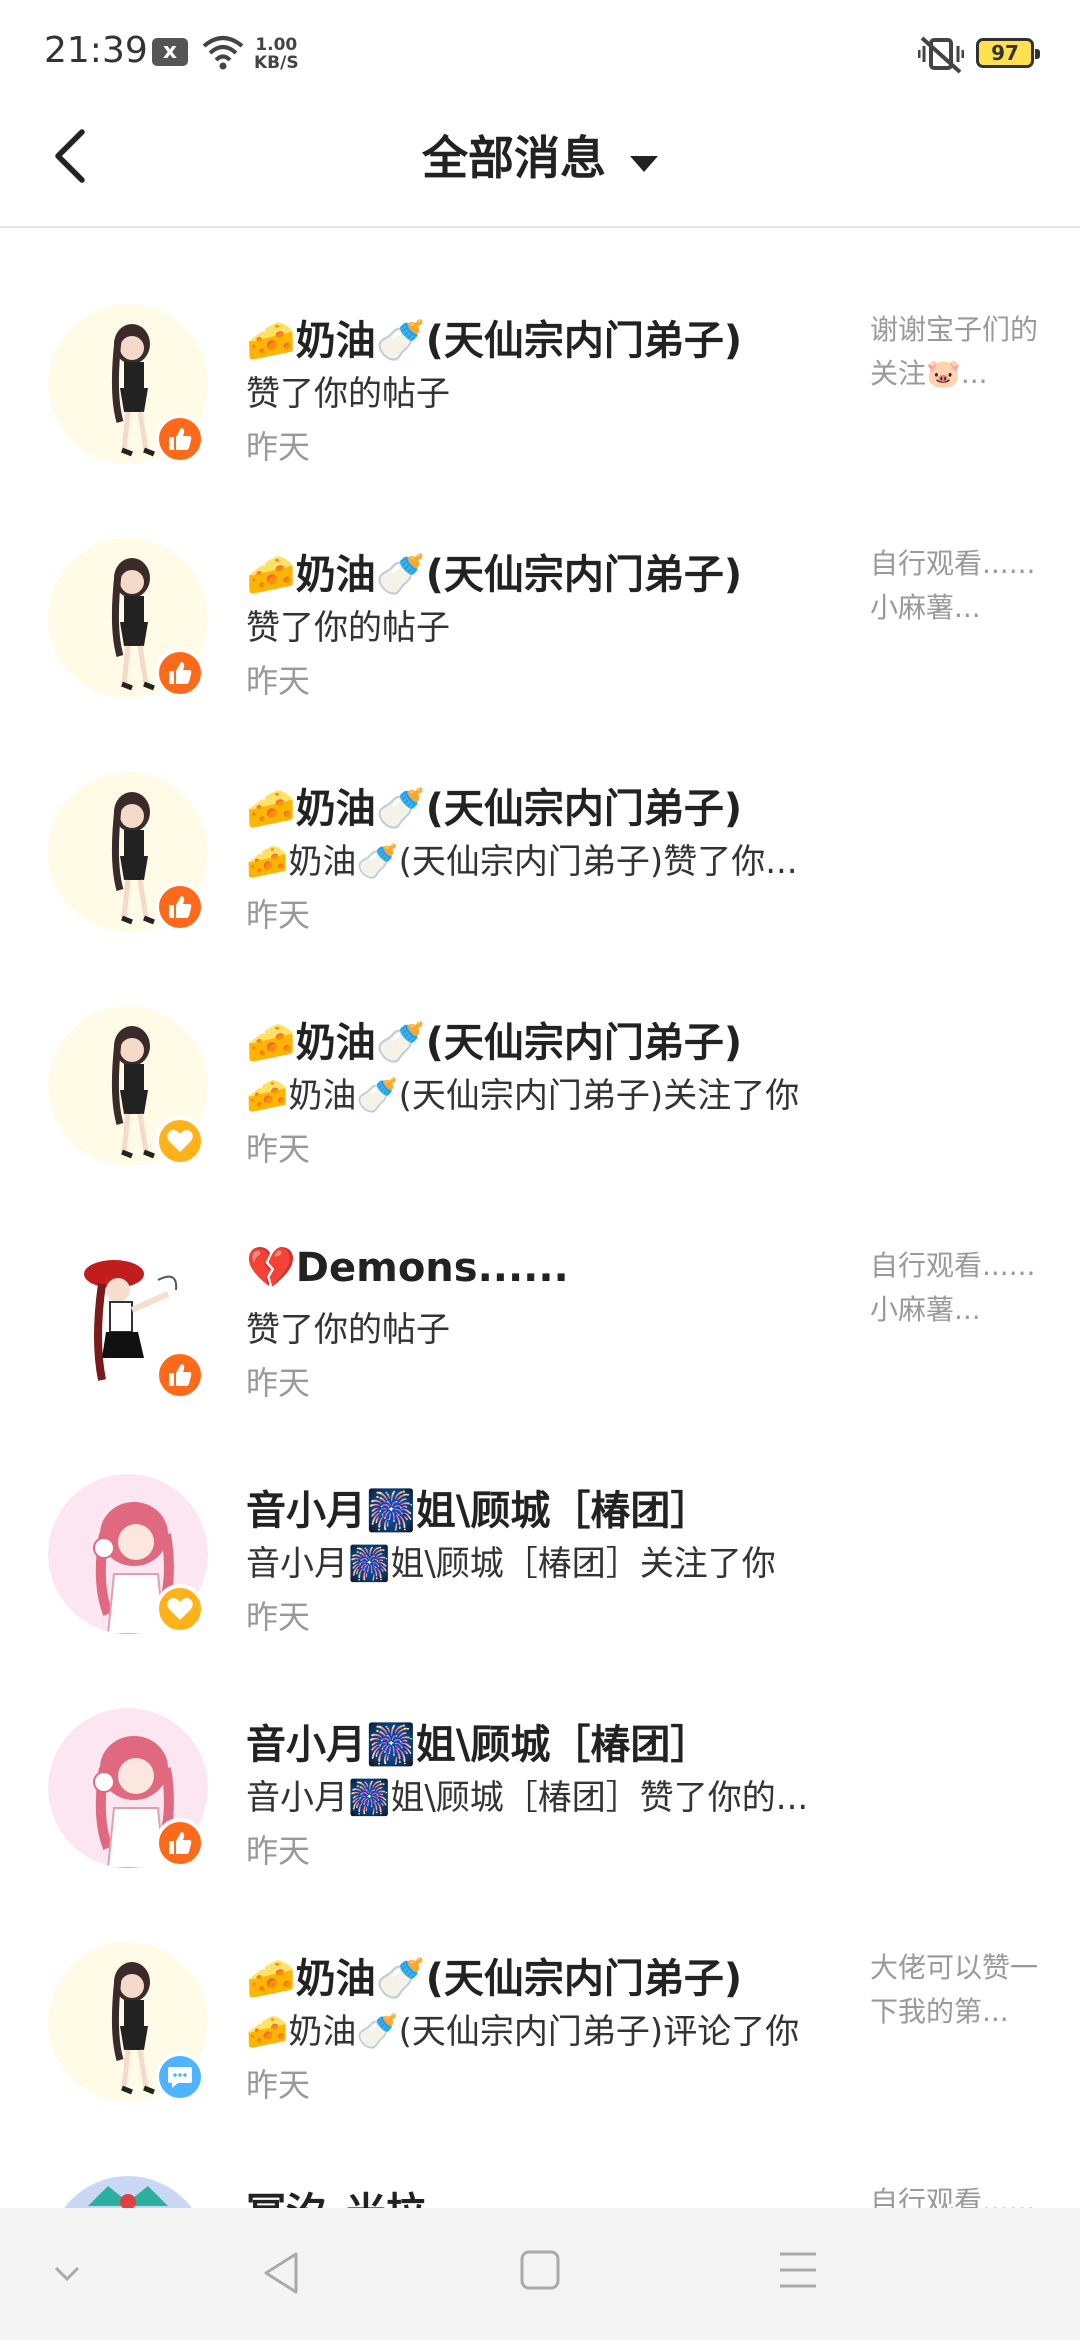 This screenshot has width=1080, height=2340. Describe the element at coordinates (336, 2194) in the screenshot. I see `sender-name: 冥汐_米拉` at that location.